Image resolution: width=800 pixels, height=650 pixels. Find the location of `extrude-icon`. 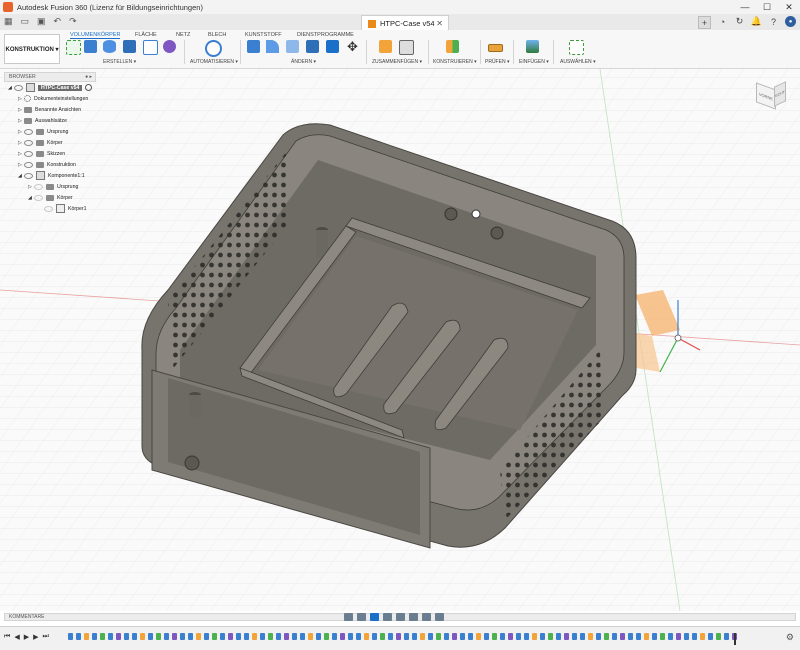

extrude-icon is located at coordinates (109, 46).